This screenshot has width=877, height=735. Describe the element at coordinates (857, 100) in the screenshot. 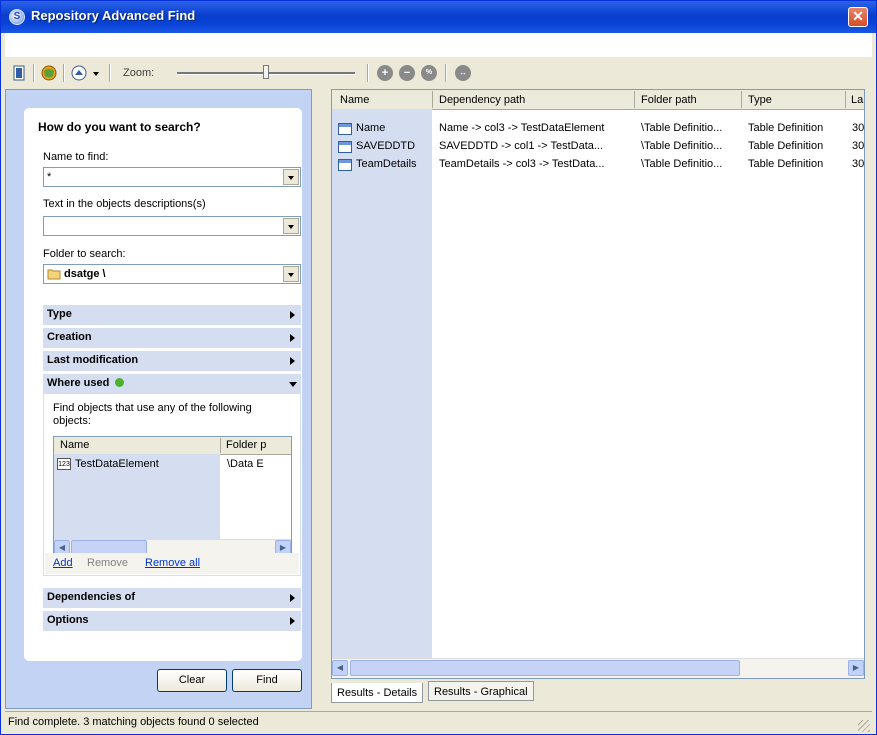

I see `col-la: La` at that location.